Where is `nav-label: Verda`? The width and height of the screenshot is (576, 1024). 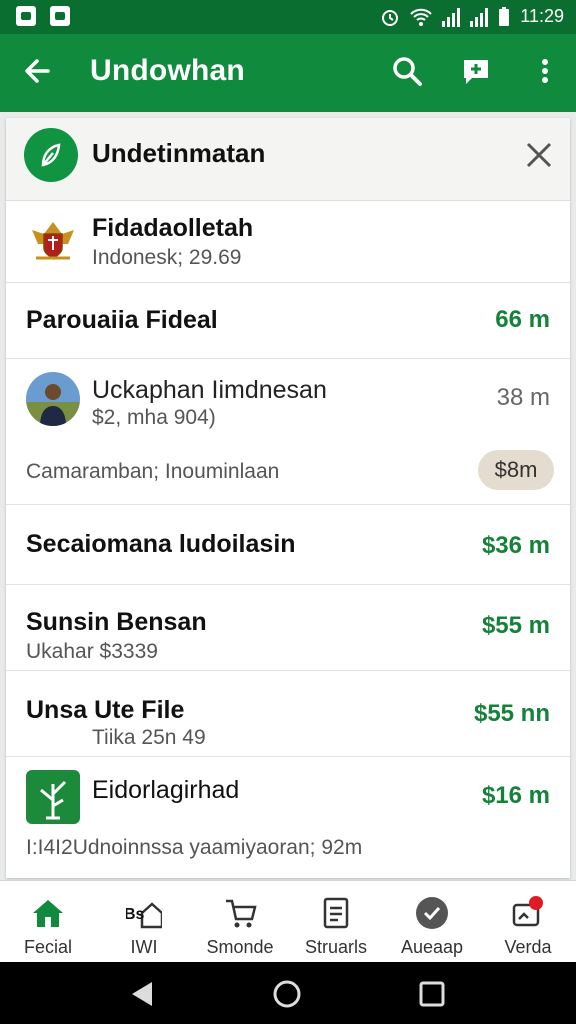
nav-label: Verda is located at coordinates (528, 947).